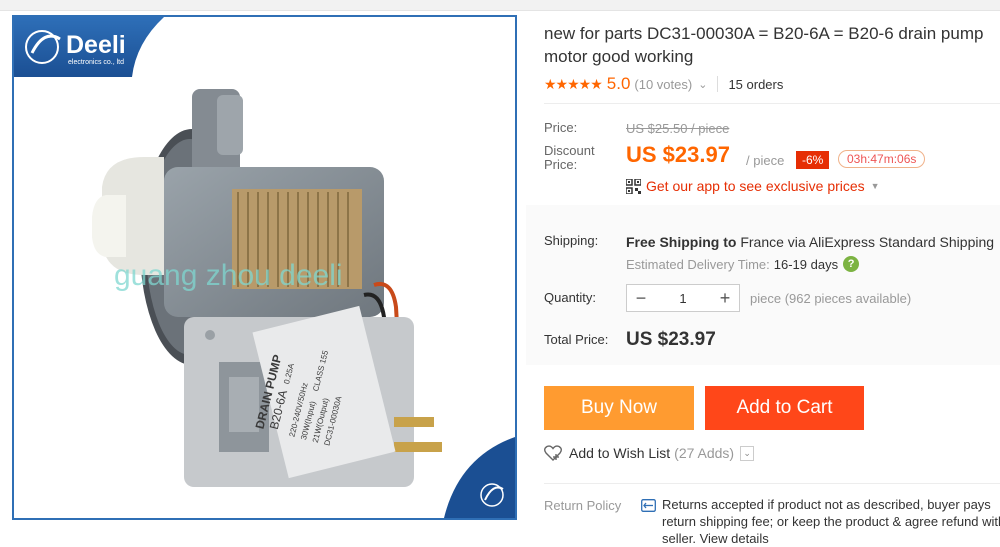 The height and width of the screenshot is (547, 1000). What do you see at coordinates (875, 186) in the screenshot?
I see `caret-down-icon: ▼` at bounding box center [875, 186].